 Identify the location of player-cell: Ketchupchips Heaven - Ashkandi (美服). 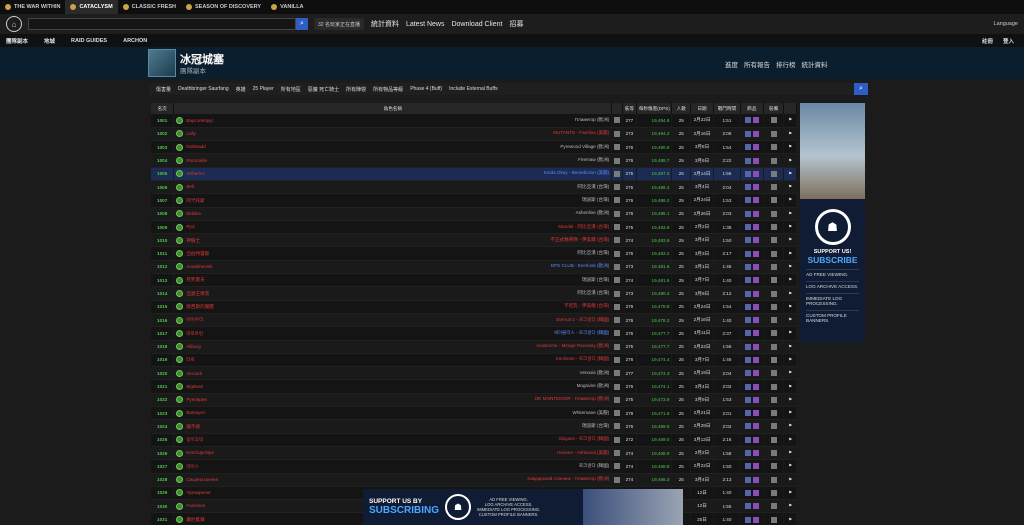
(393, 453).